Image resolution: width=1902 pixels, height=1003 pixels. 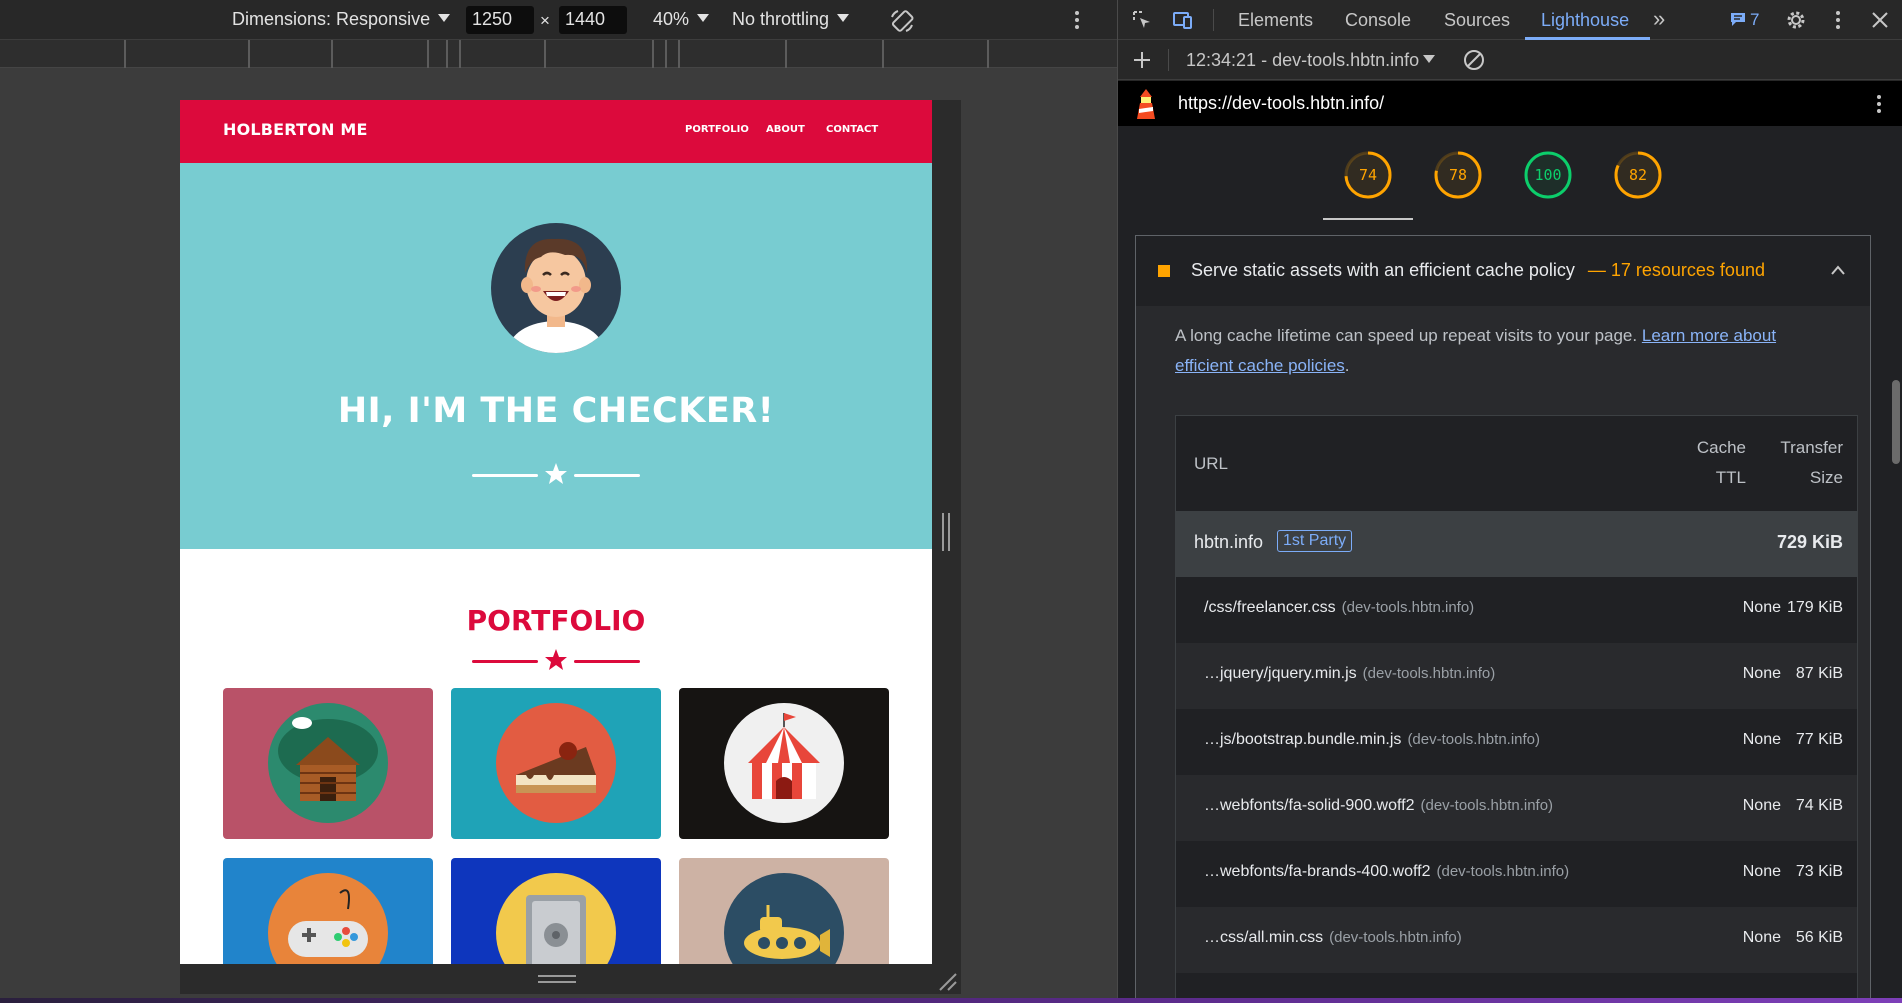 I want to click on issues-icon, so click(x=1738, y=19).